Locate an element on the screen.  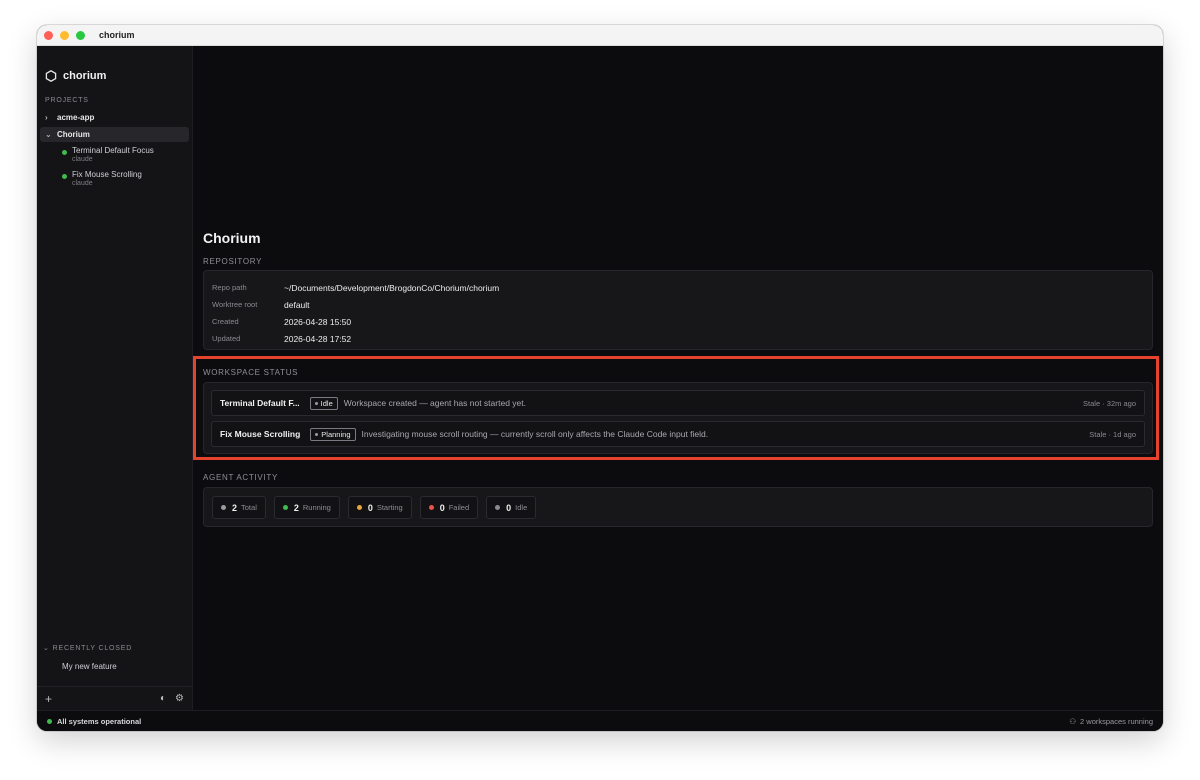
brand: chorium is located at coordinates (114, 66).